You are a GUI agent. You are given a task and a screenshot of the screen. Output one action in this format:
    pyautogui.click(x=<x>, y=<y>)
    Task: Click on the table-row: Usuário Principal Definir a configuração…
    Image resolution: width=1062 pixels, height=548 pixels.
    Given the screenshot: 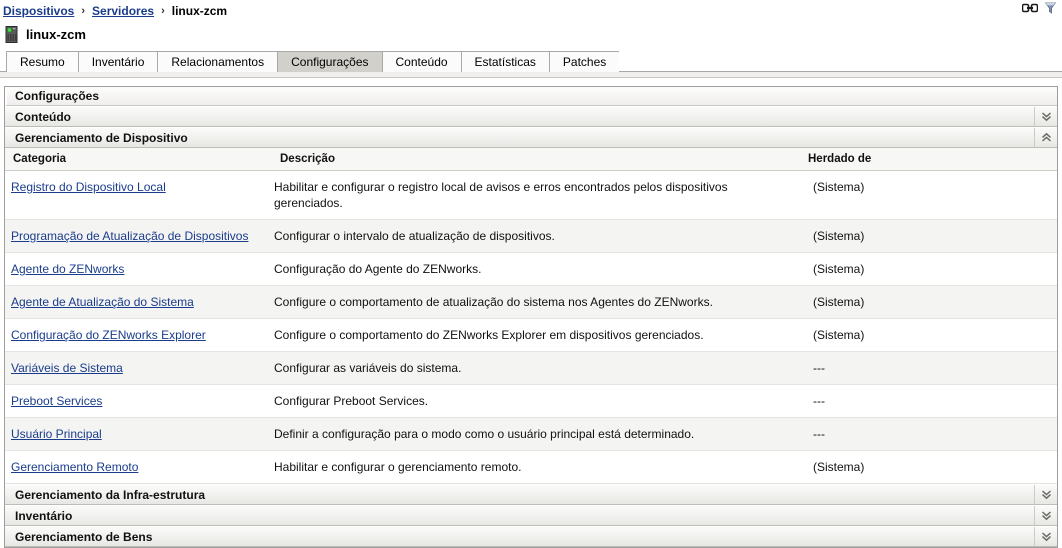 What is the action you would take?
    pyautogui.click(x=531, y=434)
    